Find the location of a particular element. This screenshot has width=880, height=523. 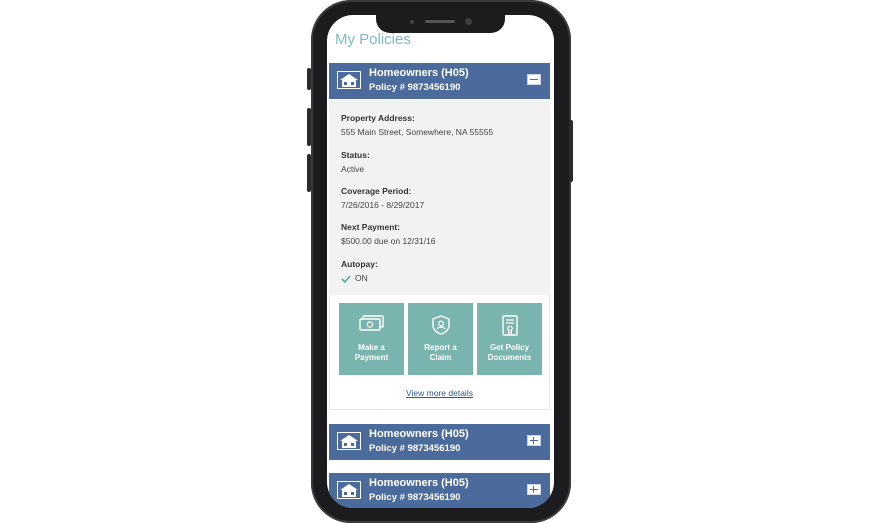

report-claim-label: Report a Claim is located at coordinates (440, 352).